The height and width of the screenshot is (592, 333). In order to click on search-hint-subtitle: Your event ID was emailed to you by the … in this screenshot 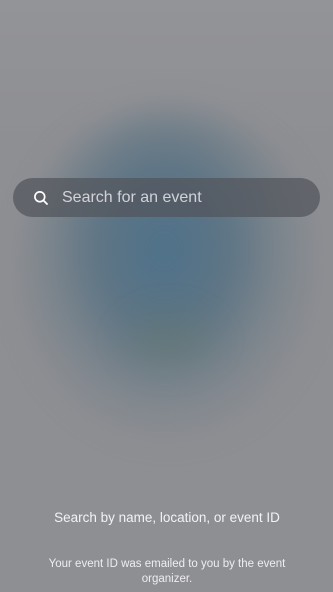, I will do `click(167, 571)`.